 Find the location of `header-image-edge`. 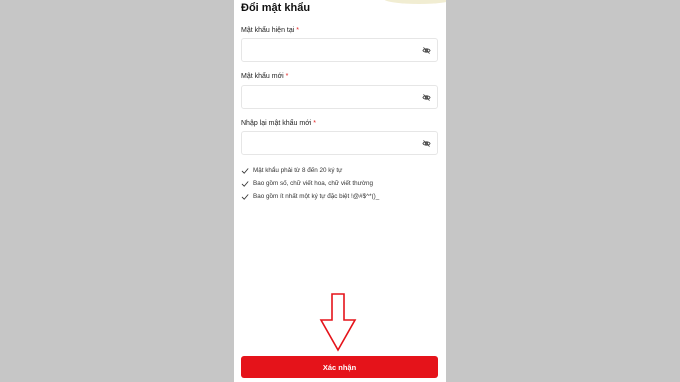

header-image-edge is located at coordinates (415, 2).